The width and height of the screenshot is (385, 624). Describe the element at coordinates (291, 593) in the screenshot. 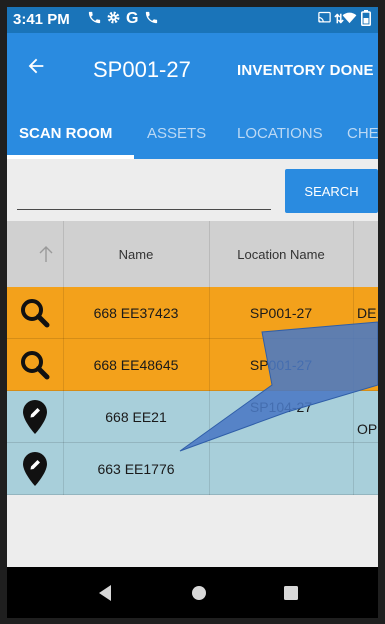

I see `recents-square-icon` at that location.